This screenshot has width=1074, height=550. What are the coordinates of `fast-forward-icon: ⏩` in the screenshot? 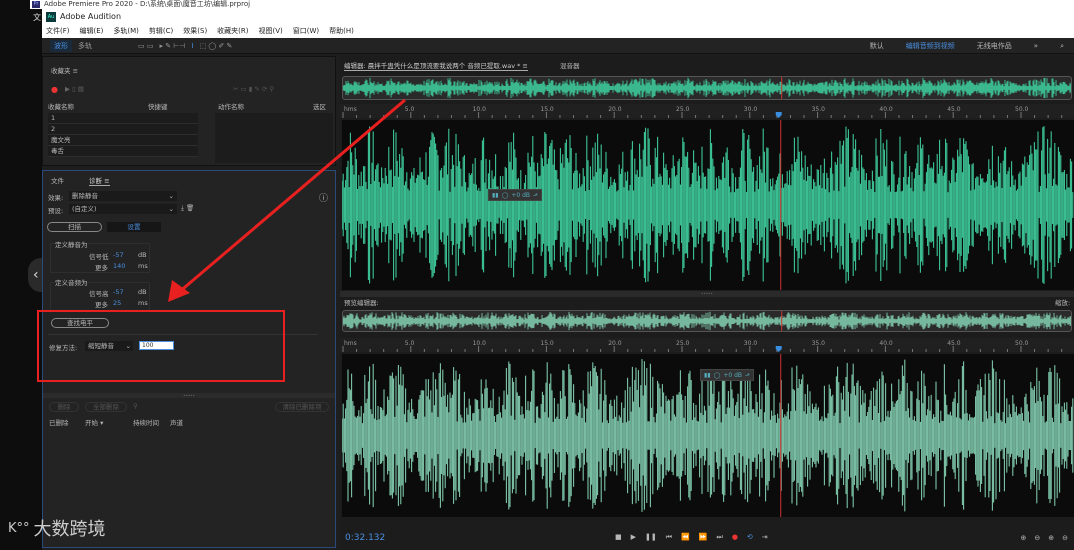 It's located at (703, 537).